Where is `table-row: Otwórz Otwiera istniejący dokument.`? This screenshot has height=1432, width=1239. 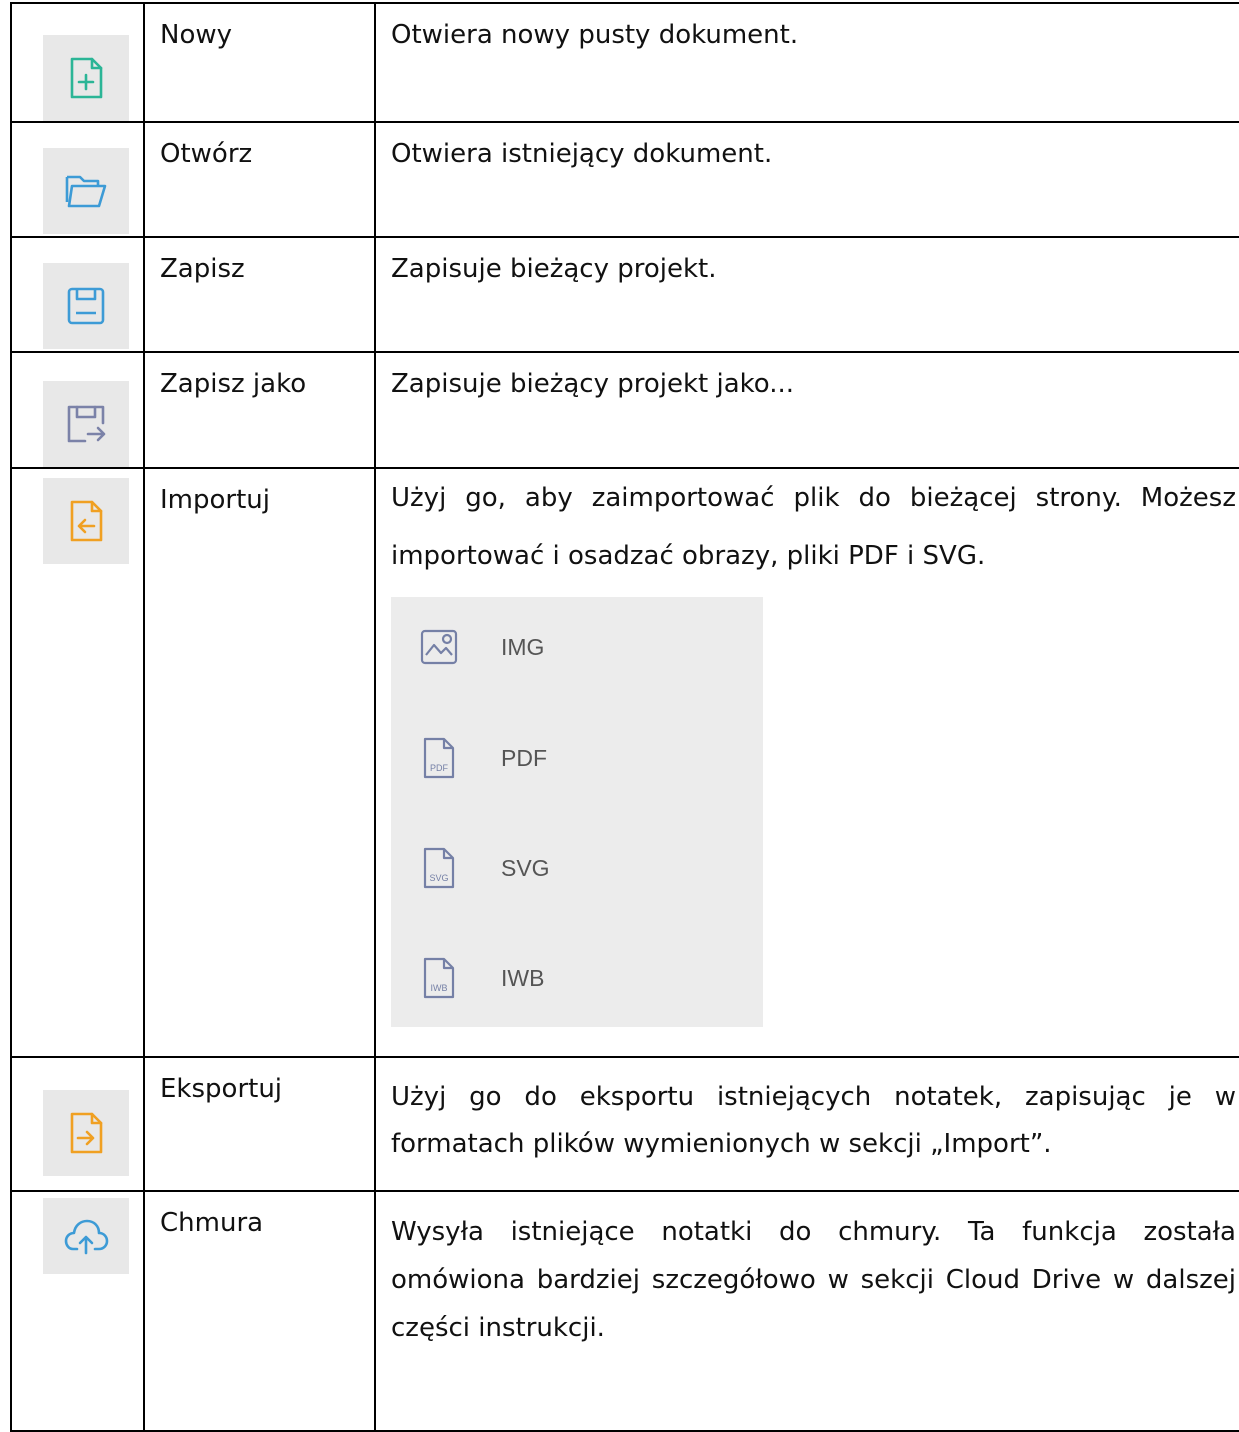
table-row: Otwórz Otwiera istniejący dokument. is located at coordinates (624, 179).